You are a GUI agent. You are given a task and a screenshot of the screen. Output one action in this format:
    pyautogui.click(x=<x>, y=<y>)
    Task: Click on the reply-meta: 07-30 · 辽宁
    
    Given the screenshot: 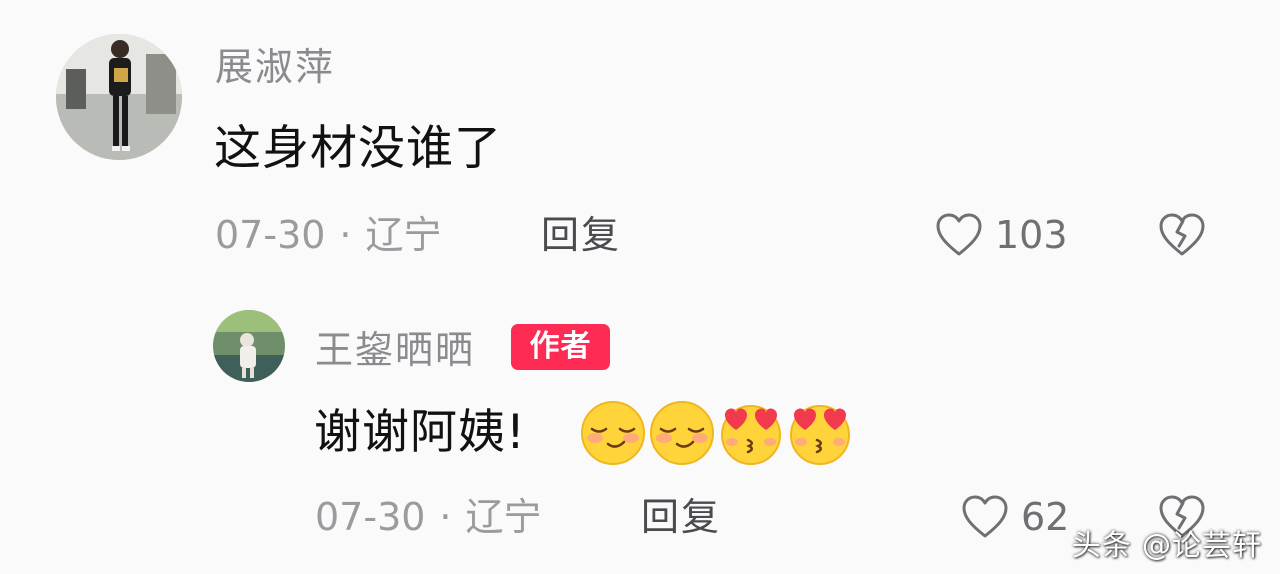 What is the action you would take?
    pyautogui.click(x=428, y=517)
    